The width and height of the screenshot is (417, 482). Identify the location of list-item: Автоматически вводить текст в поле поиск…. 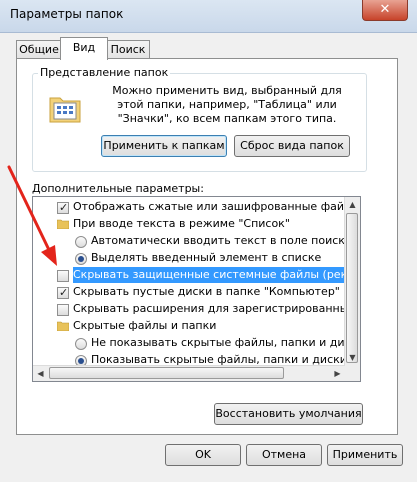
(192, 241).